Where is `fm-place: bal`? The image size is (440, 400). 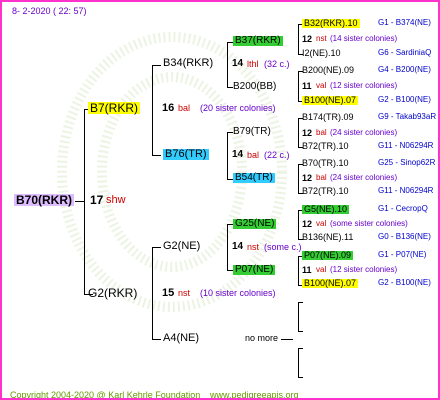 fm-place: bal is located at coordinates (253, 155).